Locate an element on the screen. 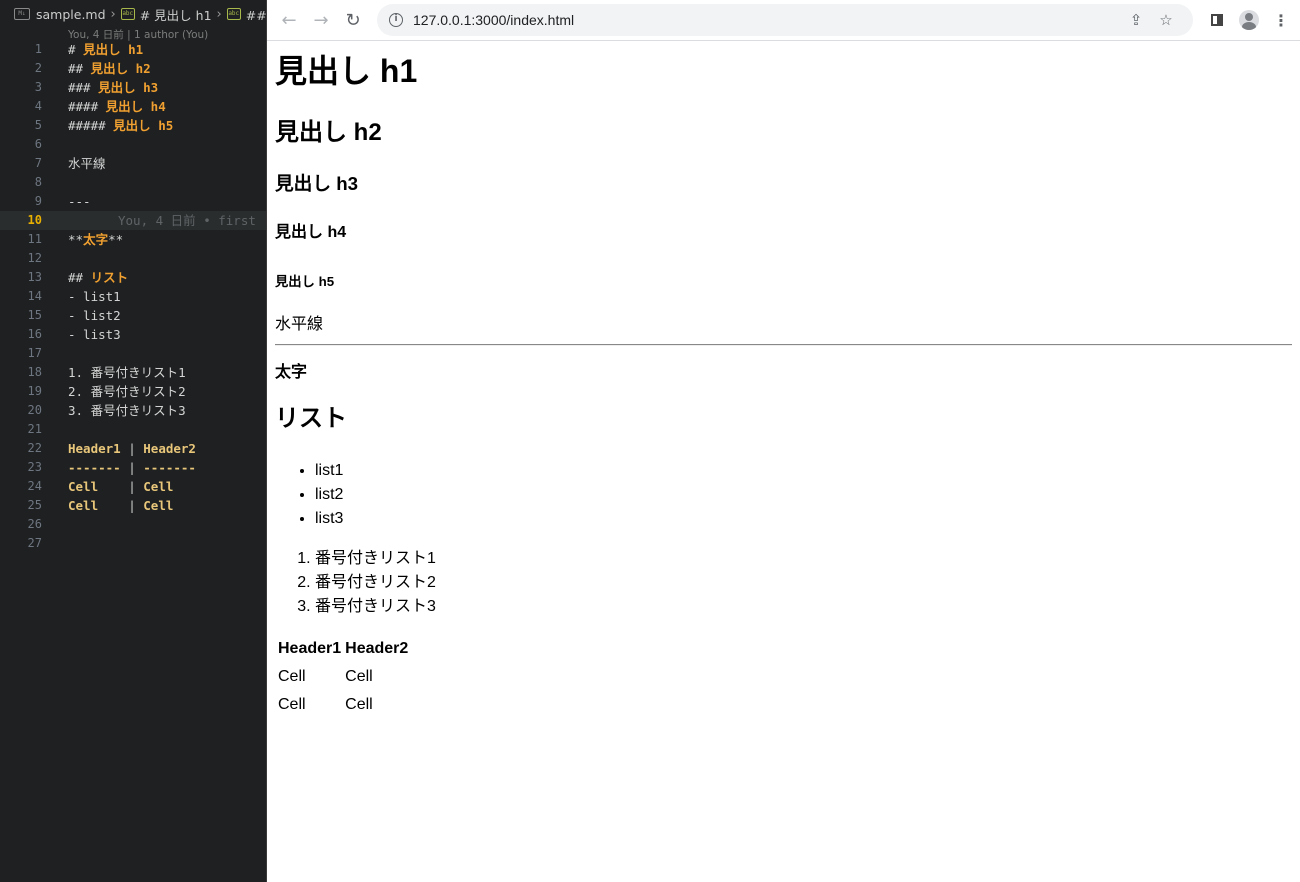 This screenshot has height=882, width=1300. table-header-row: Header1 Header2 is located at coordinates (343, 649).